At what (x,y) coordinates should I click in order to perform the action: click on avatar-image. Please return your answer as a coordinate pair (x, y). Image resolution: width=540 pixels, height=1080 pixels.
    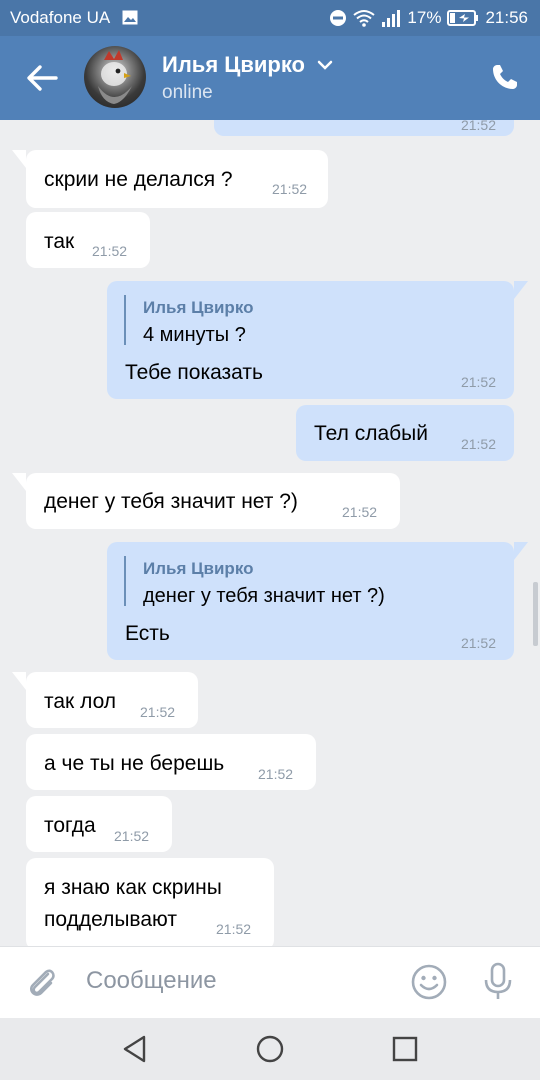
    Looking at the image, I should click on (115, 77).